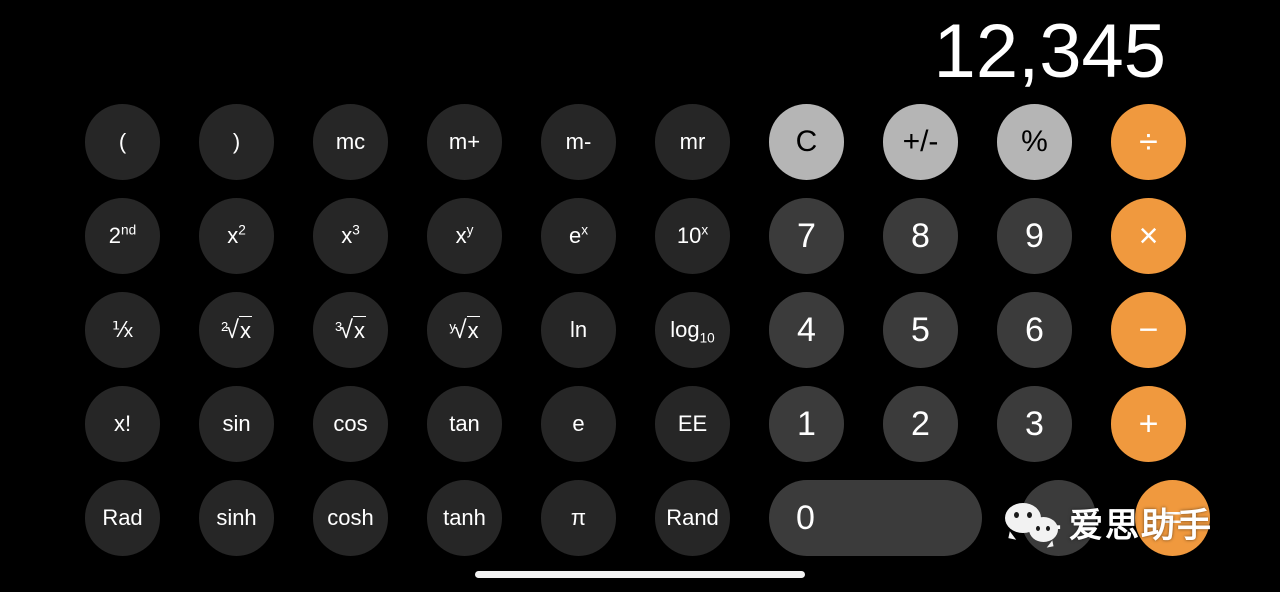 The width and height of the screenshot is (1280, 592). I want to click on keypad-row: x! sin cos tan e EE 1 2 3 +, so click(642, 424).